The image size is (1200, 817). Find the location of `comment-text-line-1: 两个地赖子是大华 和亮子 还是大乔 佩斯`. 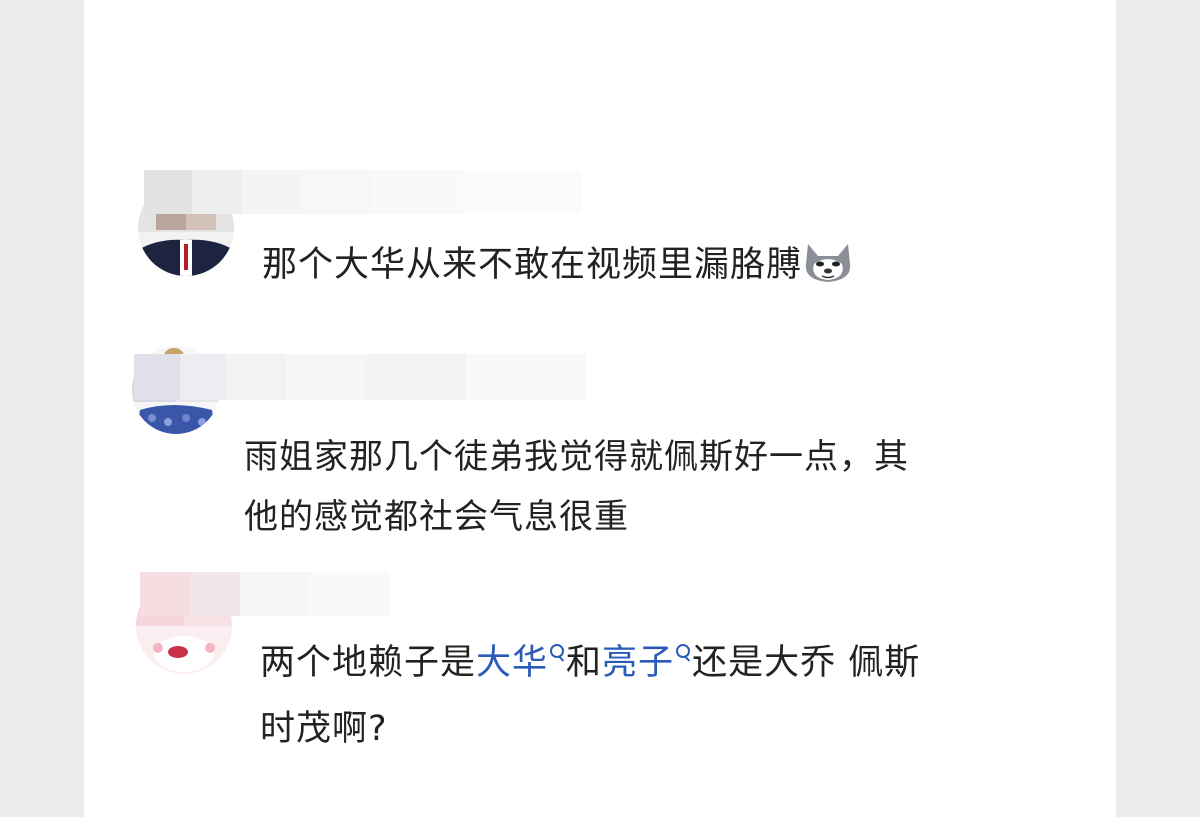

comment-text-line-1: 两个地赖子是大华 和亮子 还是大乔 佩斯 is located at coordinates (590, 663).